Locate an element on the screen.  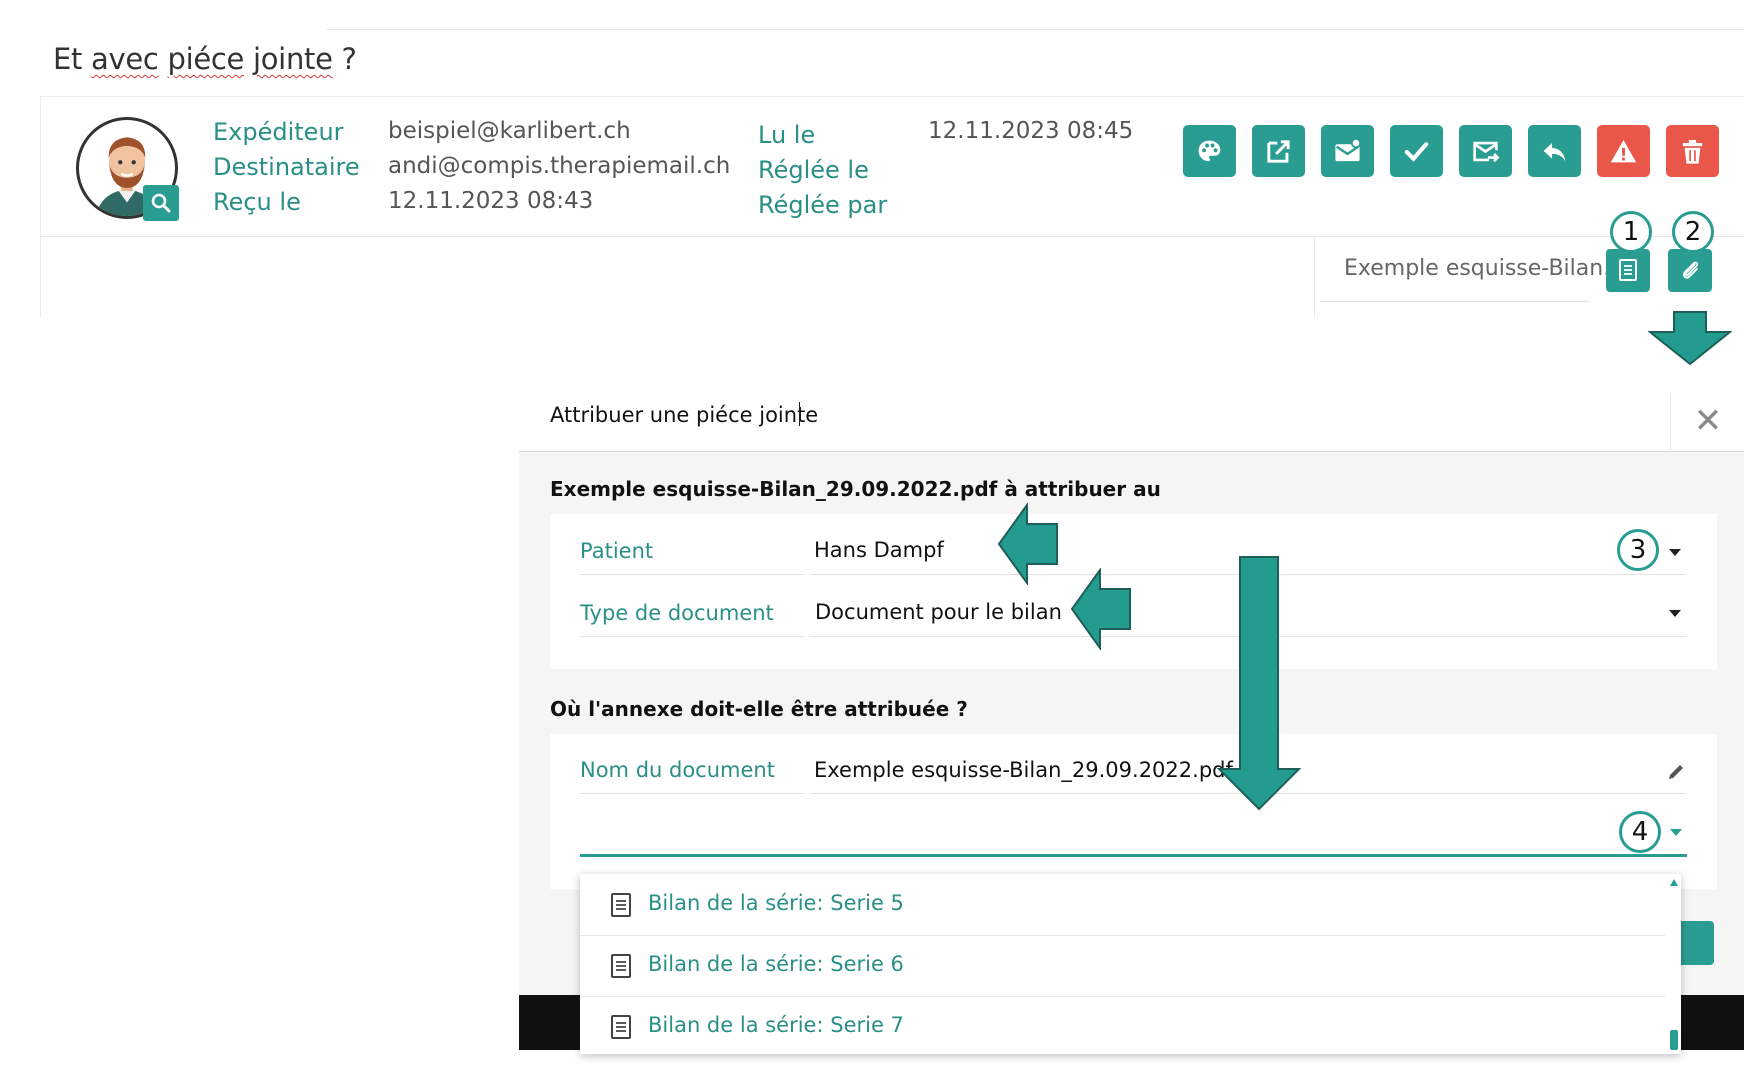
list-item: Bilan de la série: Serie 6 is located at coordinates (1122, 966).